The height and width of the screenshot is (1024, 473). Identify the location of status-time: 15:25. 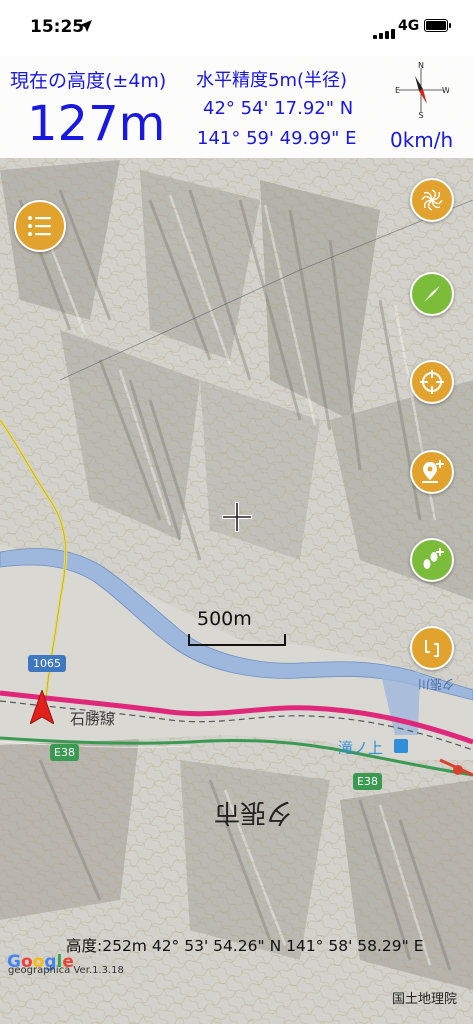
(57, 27).